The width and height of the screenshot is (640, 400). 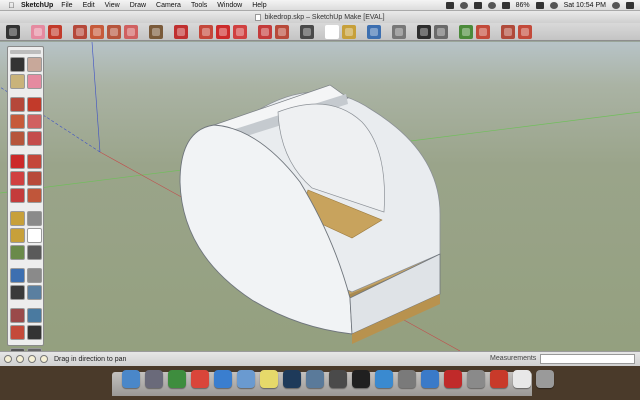 What do you see at coordinates (315, 379) in the screenshot?
I see `preview-icon` at bounding box center [315, 379].